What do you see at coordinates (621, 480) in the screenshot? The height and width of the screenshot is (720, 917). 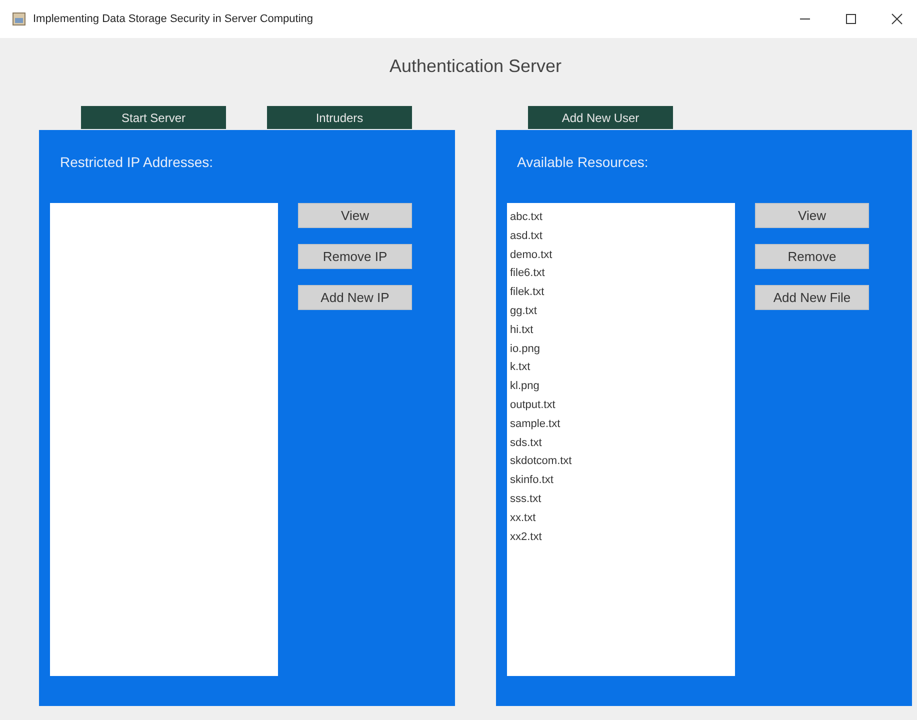 I see `list-item: skinfo.txt` at bounding box center [621, 480].